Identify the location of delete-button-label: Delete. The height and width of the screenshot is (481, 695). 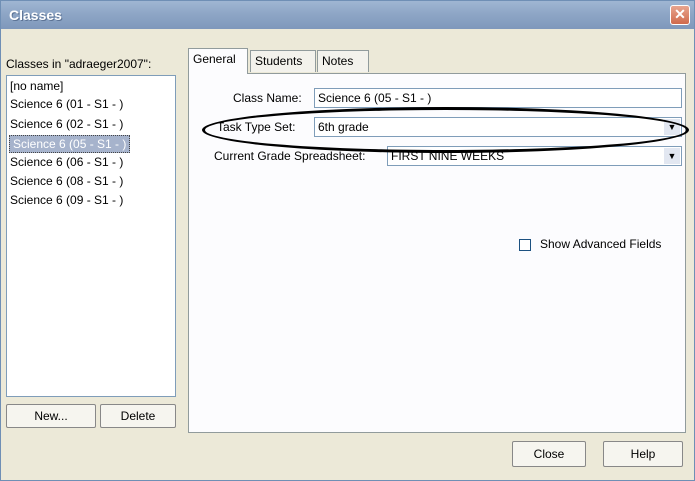
(138, 416).